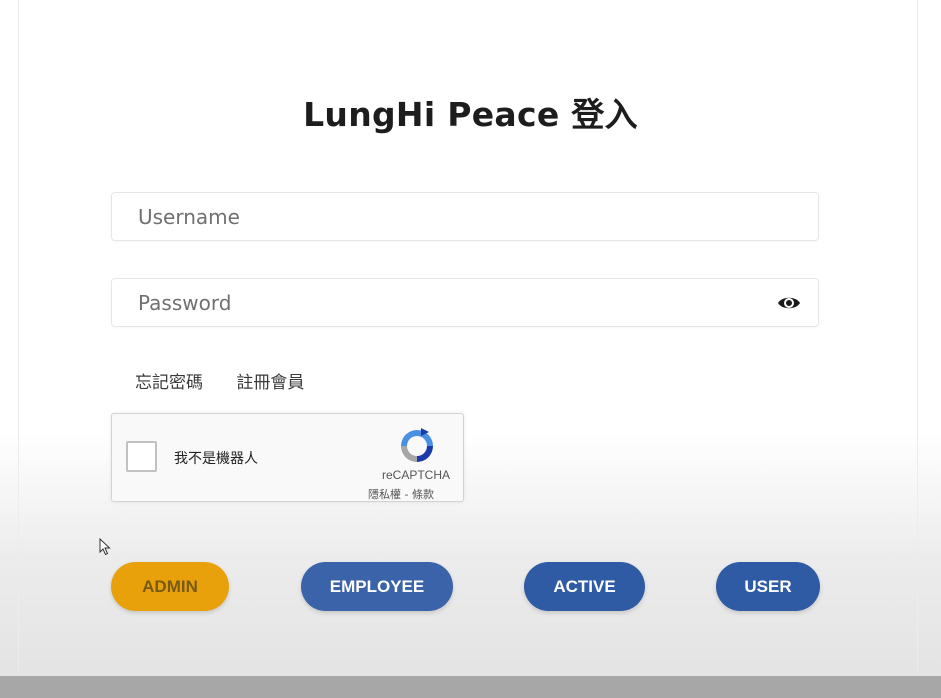 This screenshot has height=698, width=941. What do you see at coordinates (789, 303) in the screenshot?
I see `eye-icon` at bounding box center [789, 303].